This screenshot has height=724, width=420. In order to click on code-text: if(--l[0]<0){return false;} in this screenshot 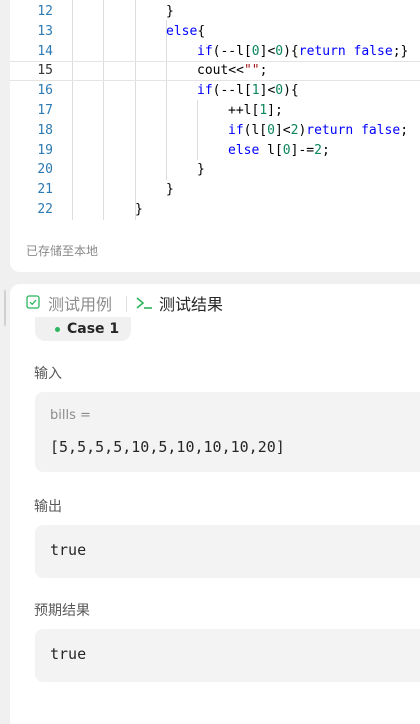, I will do `click(302, 52)`.